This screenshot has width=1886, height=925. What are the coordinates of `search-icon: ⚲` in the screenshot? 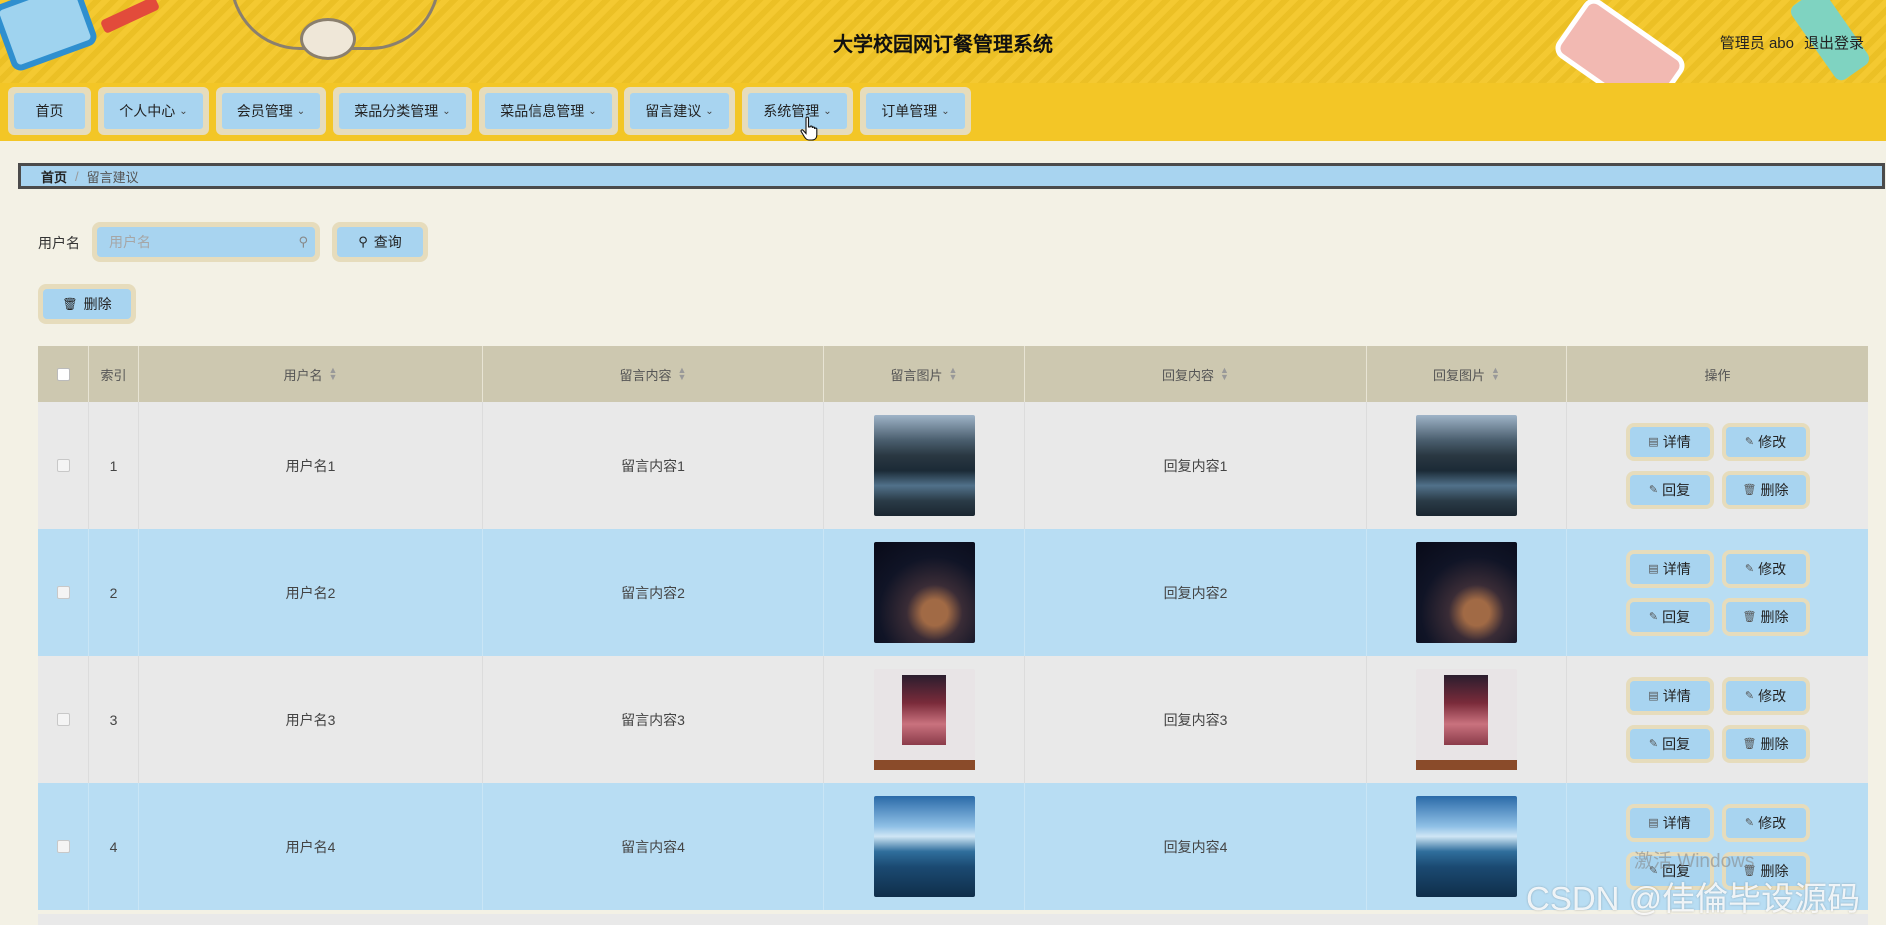 It's located at (303, 241).